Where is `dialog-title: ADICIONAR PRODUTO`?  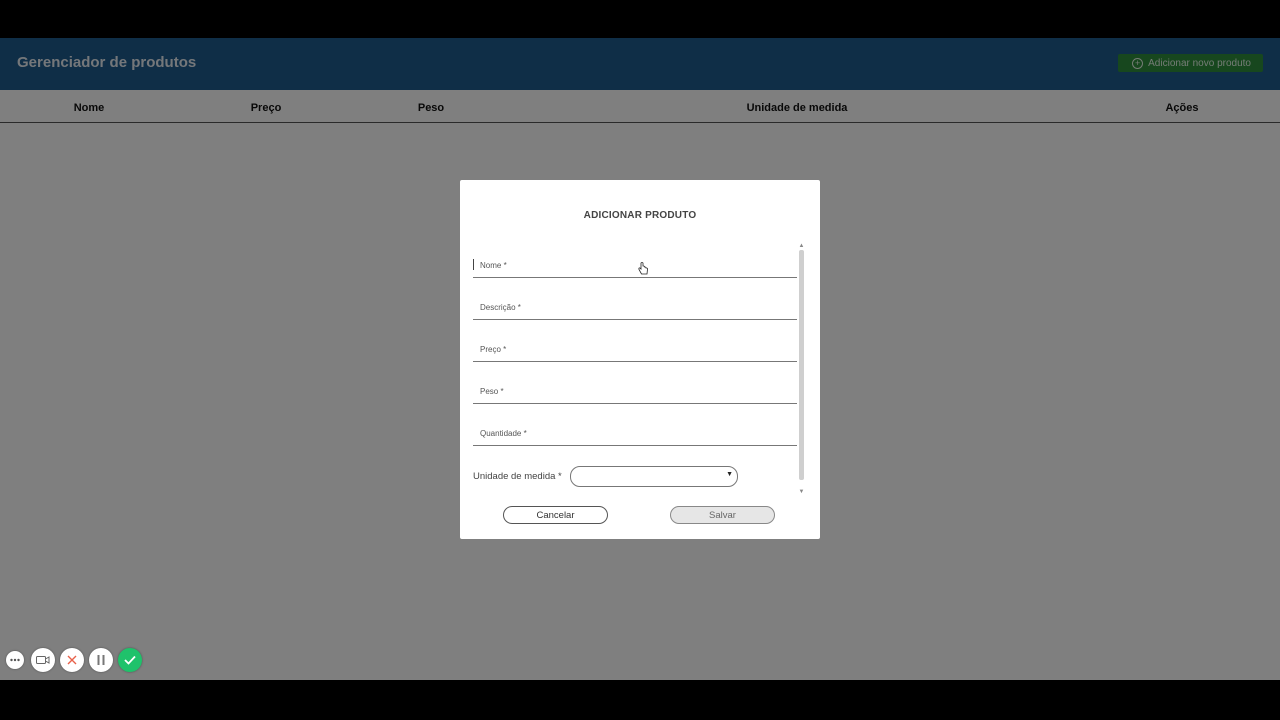 dialog-title: ADICIONAR PRODUTO is located at coordinates (640, 215).